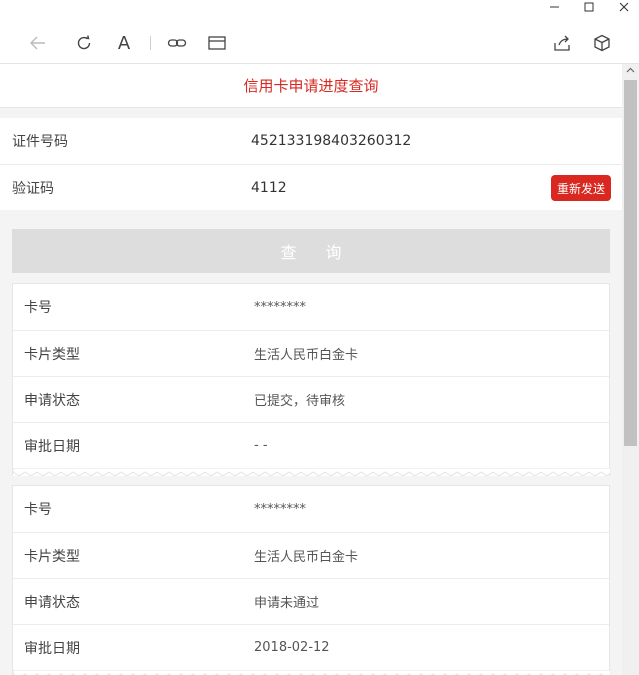  What do you see at coordinates (261, 445) in the screenshot?
I see `approval-date-value: - -` at bounding box center [261, 445].